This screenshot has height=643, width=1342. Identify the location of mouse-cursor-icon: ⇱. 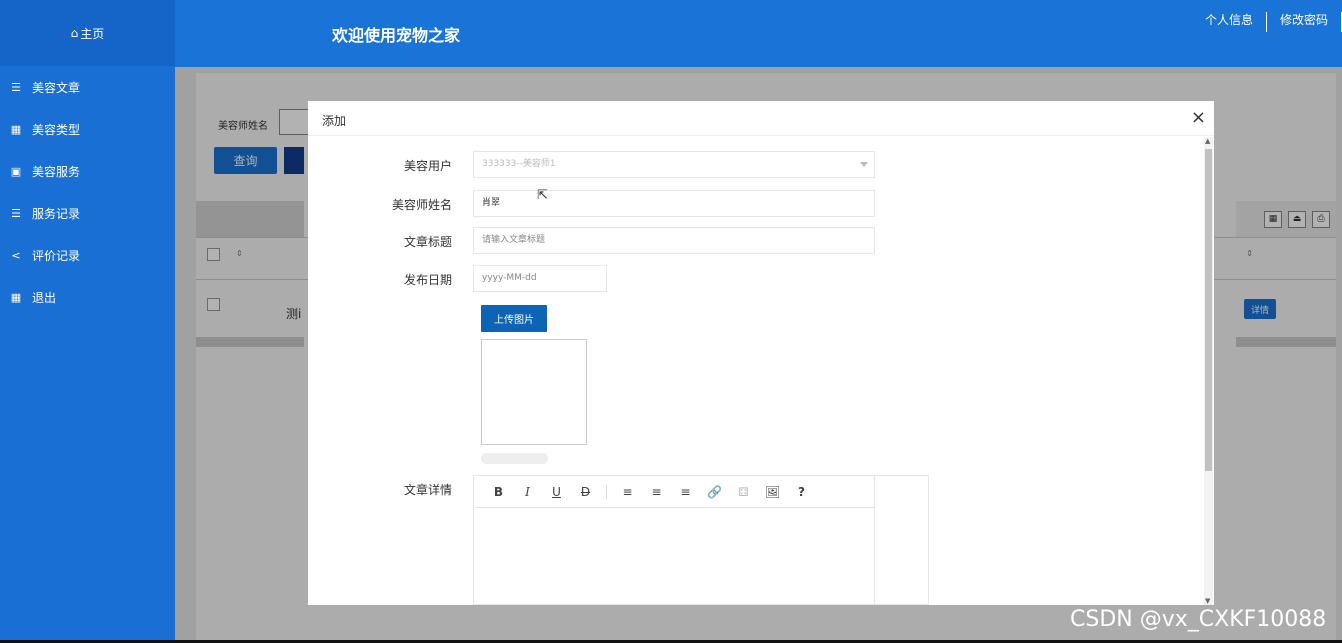
(542, 195).